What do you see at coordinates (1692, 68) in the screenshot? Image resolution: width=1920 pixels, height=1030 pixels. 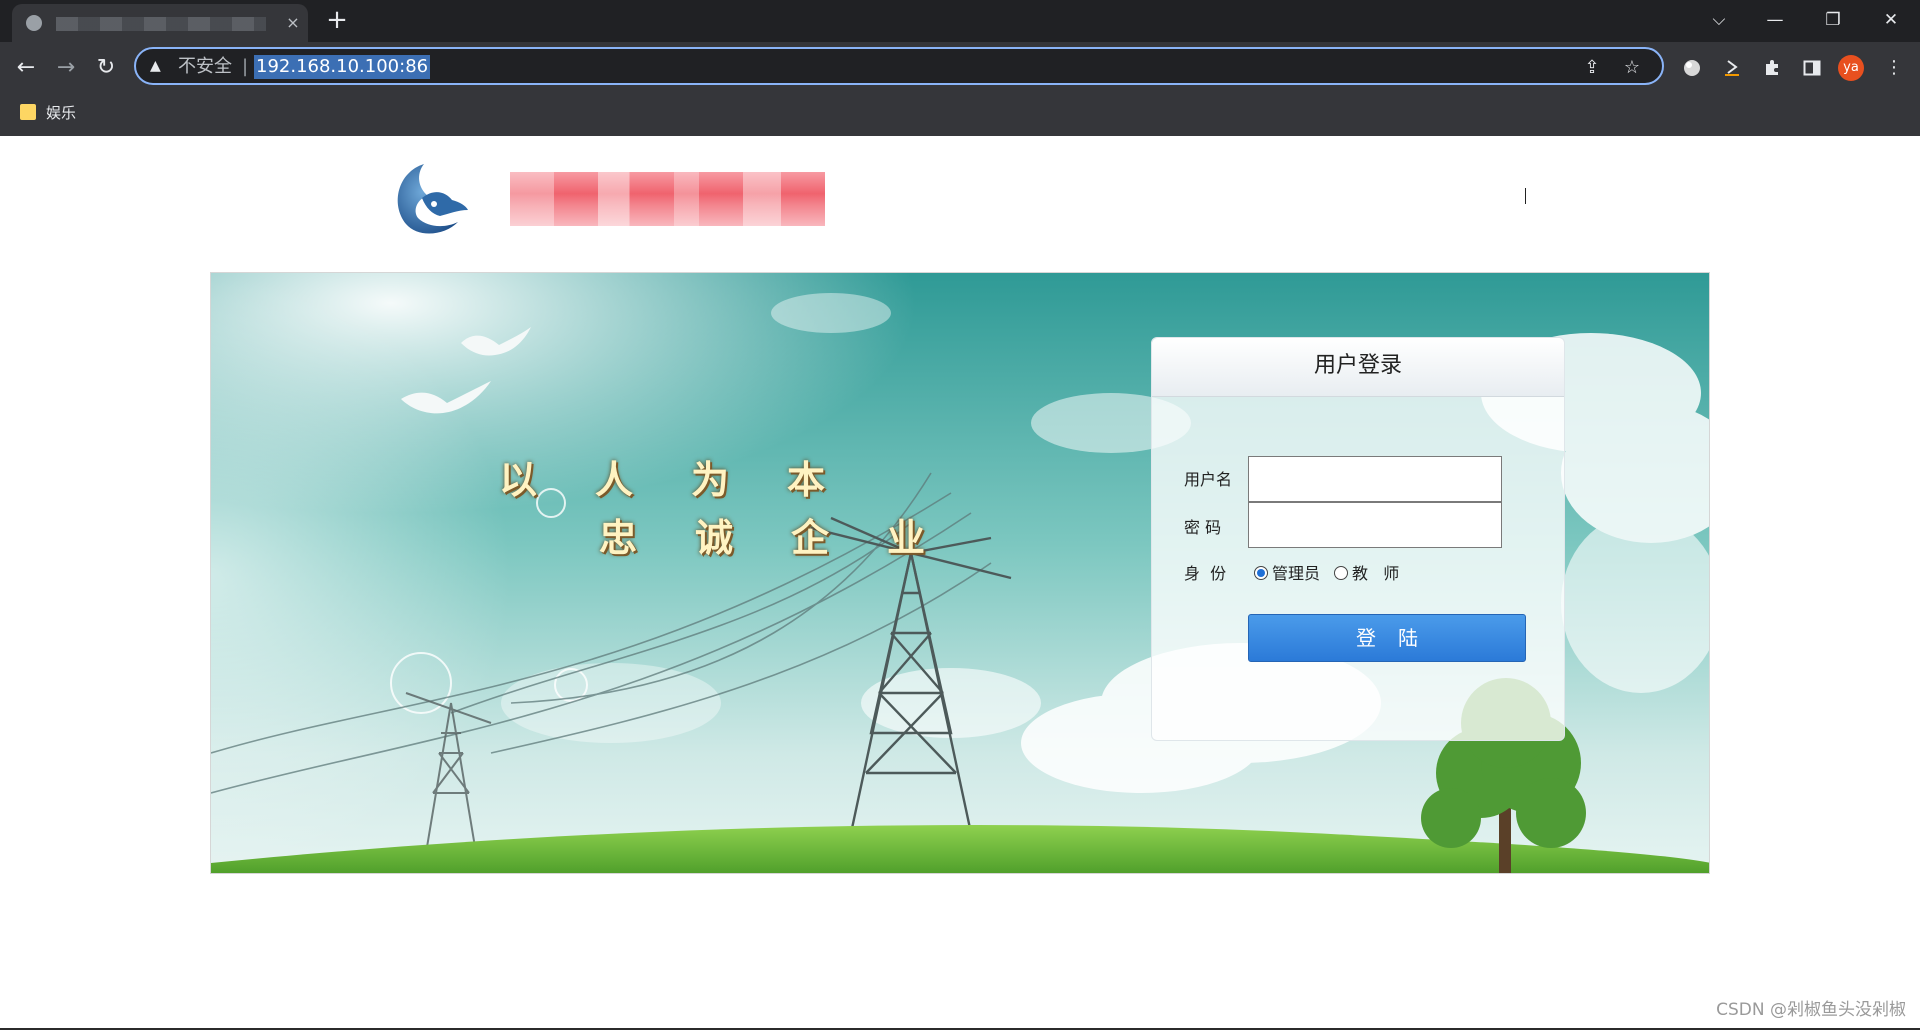 I see `extension-globe-icon` at bounding box center [1692, 68].